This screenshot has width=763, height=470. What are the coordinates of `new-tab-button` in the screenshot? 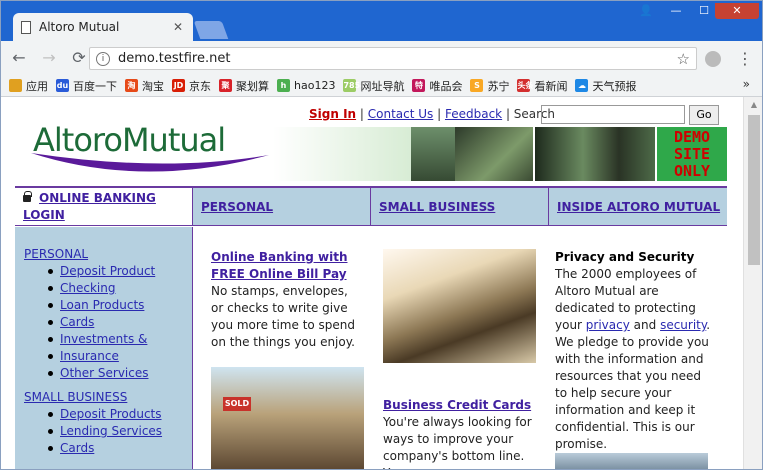 It's located at (211, 30).